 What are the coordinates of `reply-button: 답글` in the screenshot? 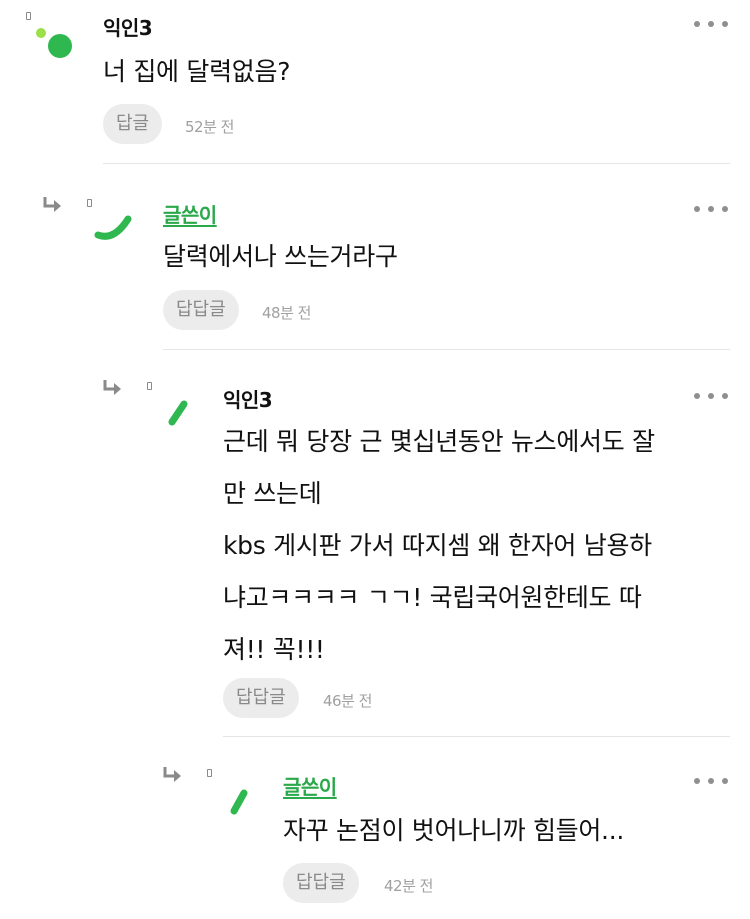 It's located at (133, 124).